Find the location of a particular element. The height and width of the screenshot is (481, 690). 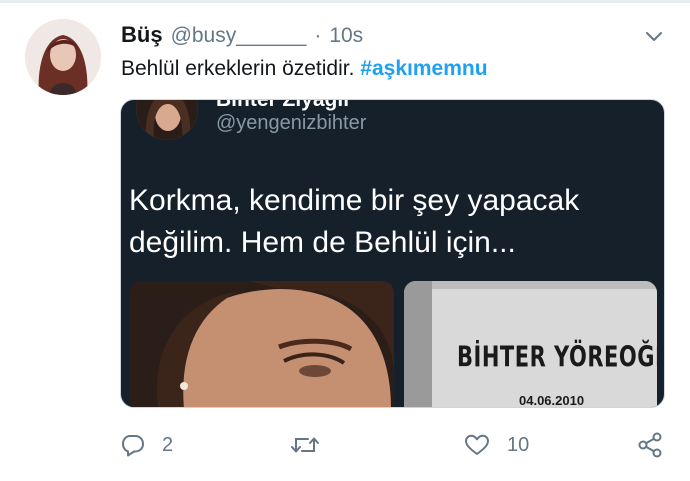

heart-icon is located at coordinates (477, 444).